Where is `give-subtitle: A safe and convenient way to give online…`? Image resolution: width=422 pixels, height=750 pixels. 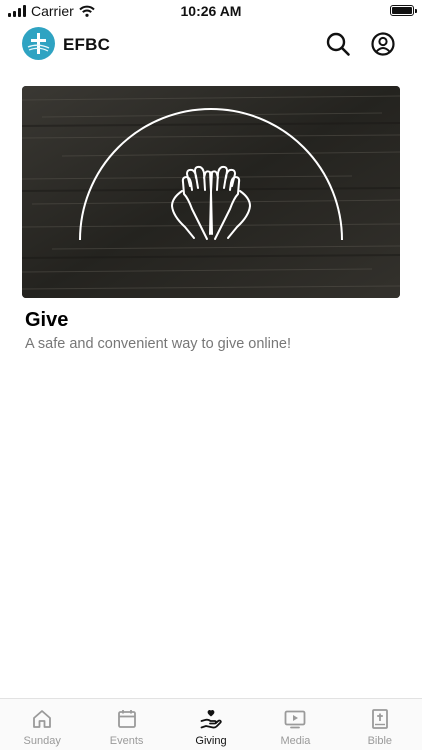 give-subtitle: A safe and convenient way to give online… is located at coordinates (158, 344).